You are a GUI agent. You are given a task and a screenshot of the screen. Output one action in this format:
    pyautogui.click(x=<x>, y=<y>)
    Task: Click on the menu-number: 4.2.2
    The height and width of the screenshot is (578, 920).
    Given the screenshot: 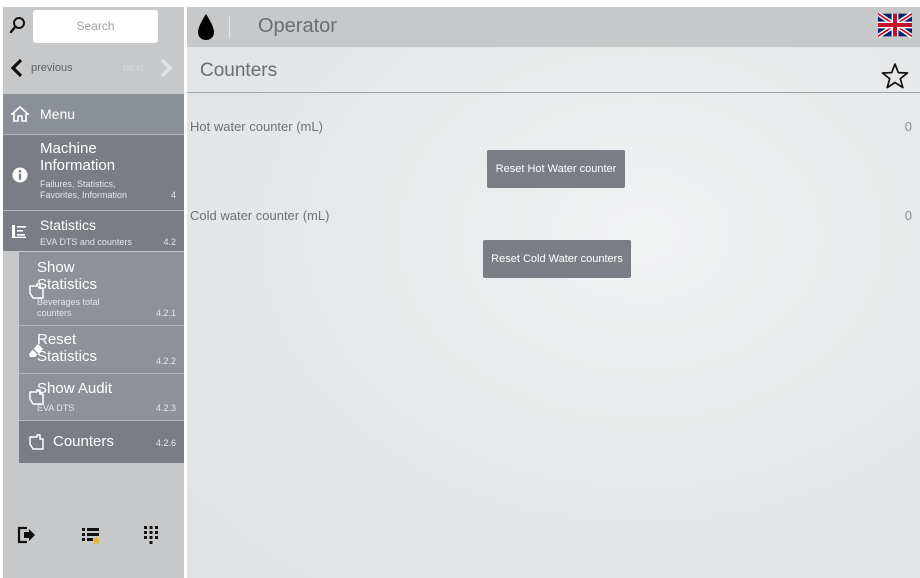 What is the action you would take?
    pyautogui.click(x=165, y=361)
    